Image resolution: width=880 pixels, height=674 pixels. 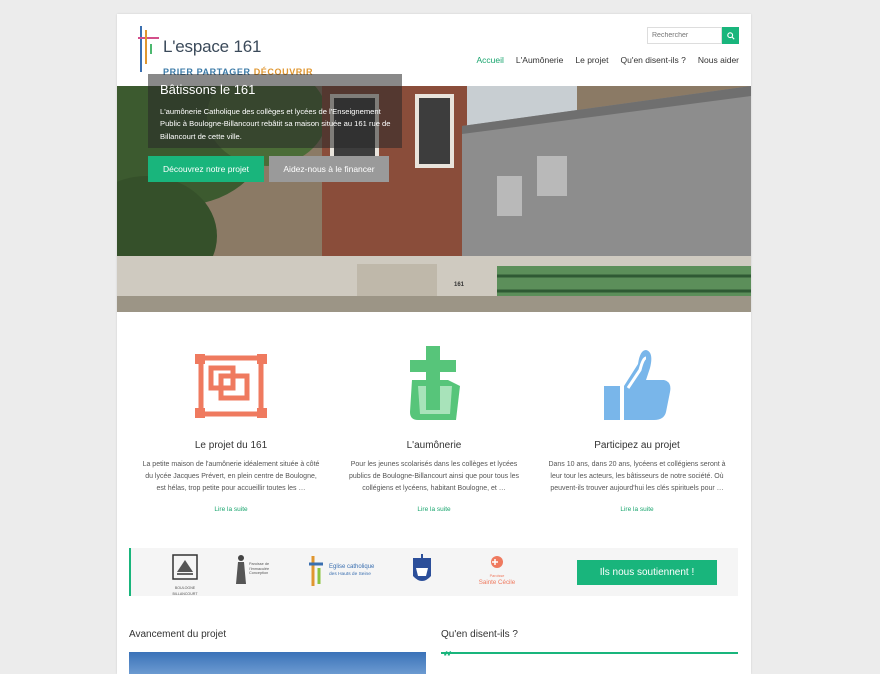 What do you see at coordinates (434, 445) in the screenshot?
I see `feature-title: L'aumônerie` at bounding box center [434, 445].